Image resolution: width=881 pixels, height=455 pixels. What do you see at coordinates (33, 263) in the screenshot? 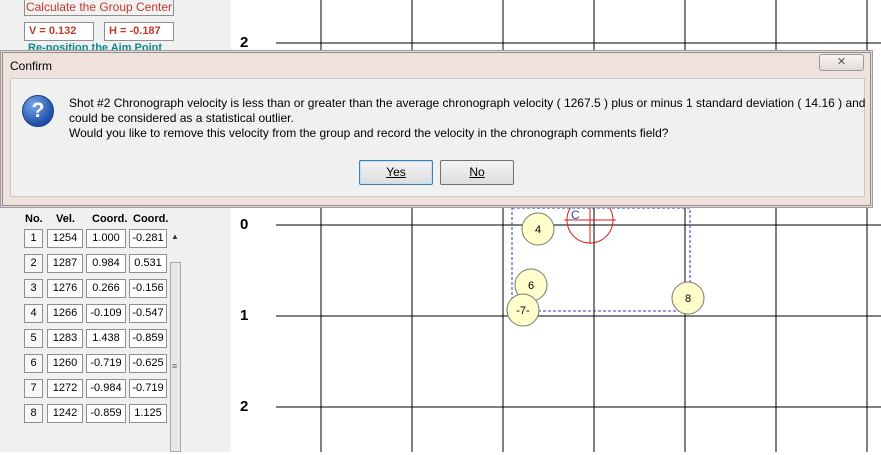
I see `row-number: 2` at bounding box center [33, 263].